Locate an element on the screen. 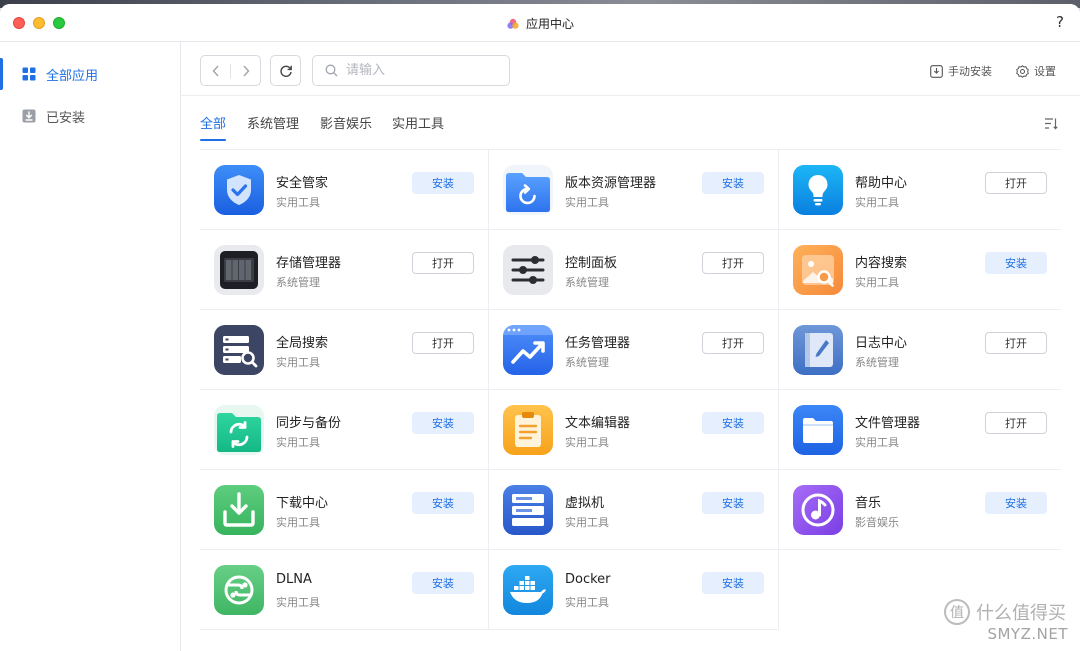  sidebar-item-all-apps: 全部应用 is located at coordinates (90, 74).